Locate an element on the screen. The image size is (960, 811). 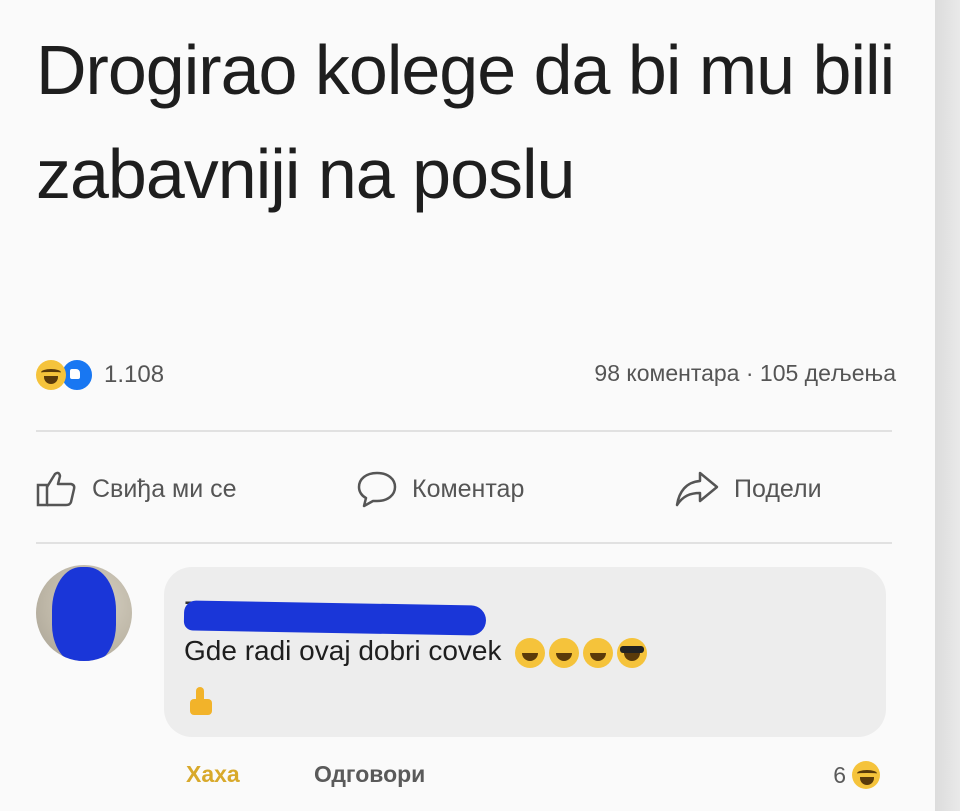
cool-emoji-icon is located at coordinates (632, 652).